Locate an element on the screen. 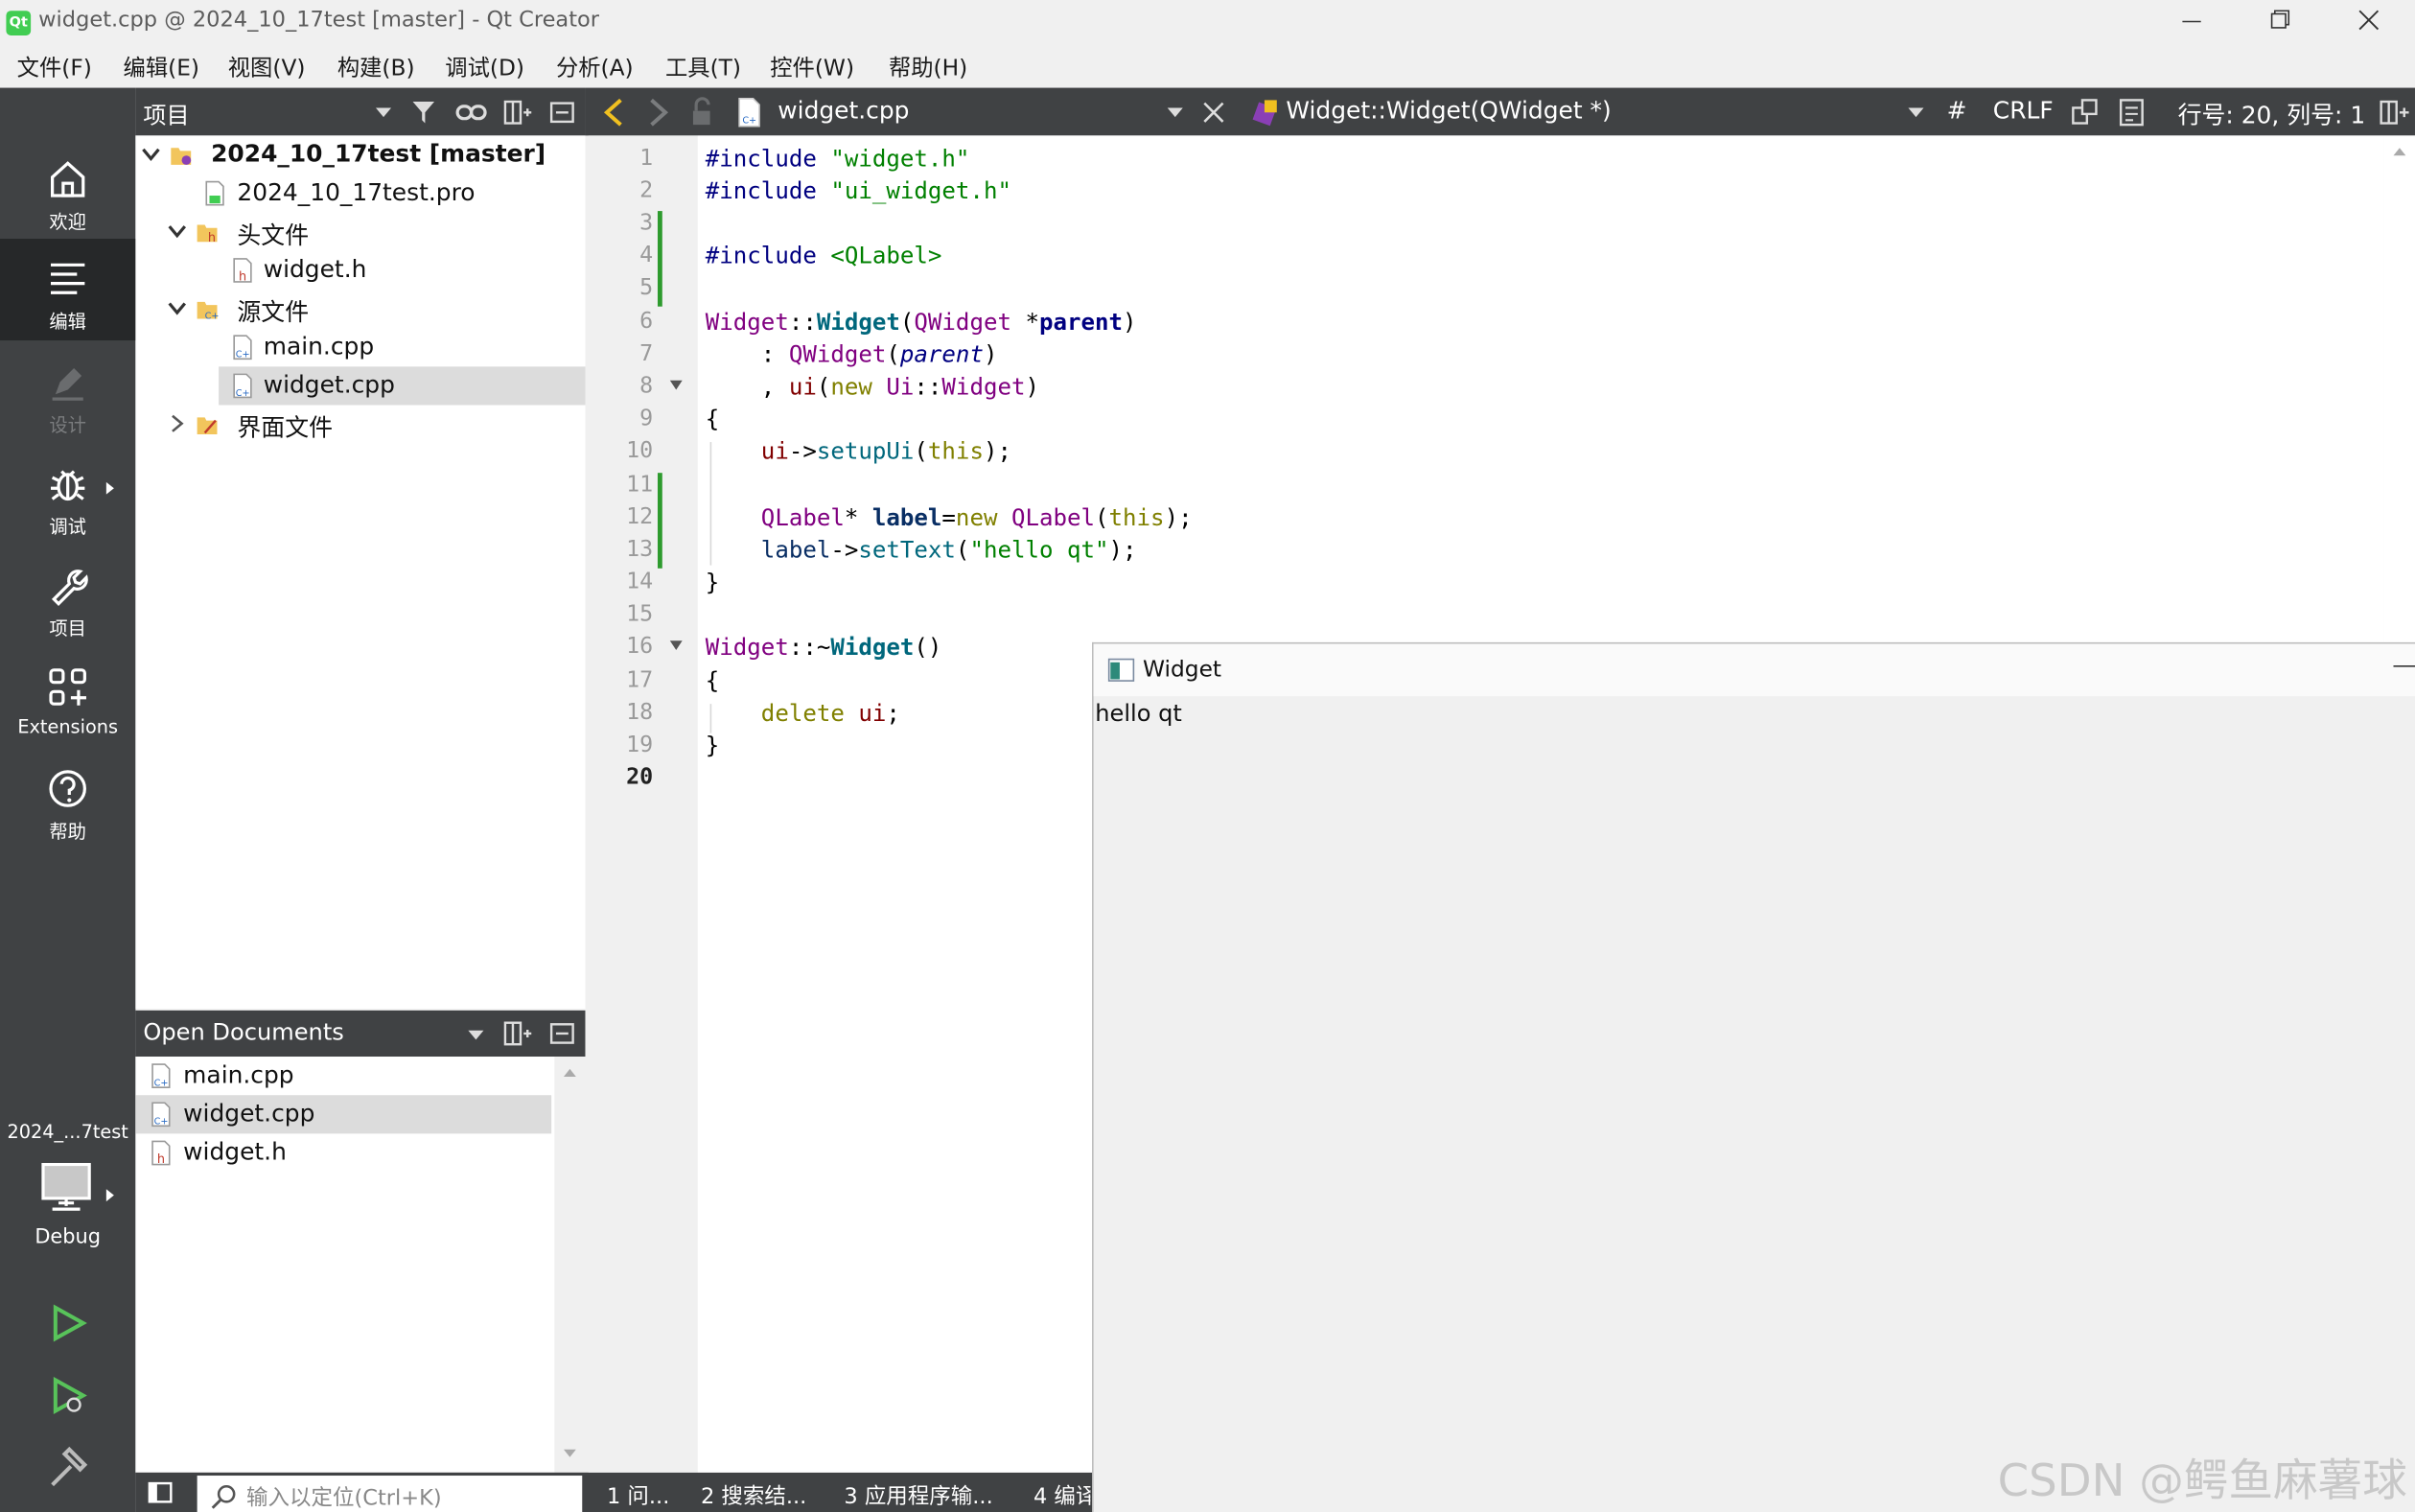 The width and height of the screenshot is (2415, 1512). preprocessor-button: # is located at coordinates (1957, 111).